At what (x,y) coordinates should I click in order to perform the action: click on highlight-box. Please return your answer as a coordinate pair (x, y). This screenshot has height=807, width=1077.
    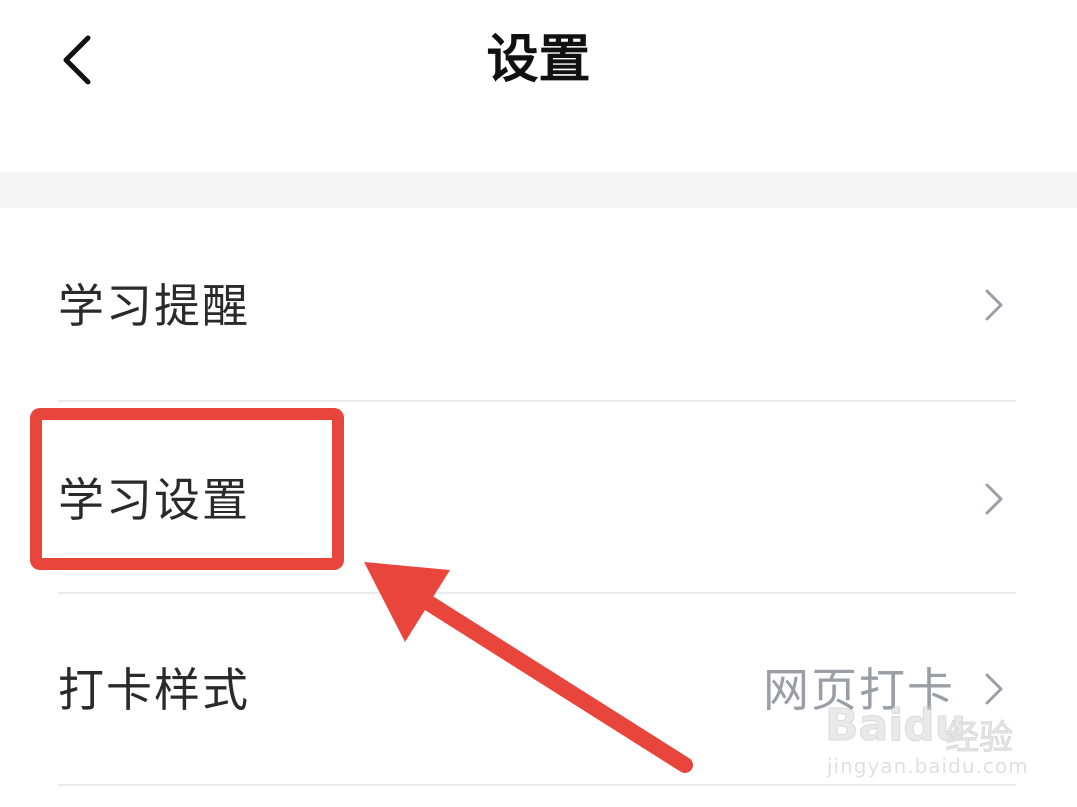
    Looking at the image, I should click on (187, 489).